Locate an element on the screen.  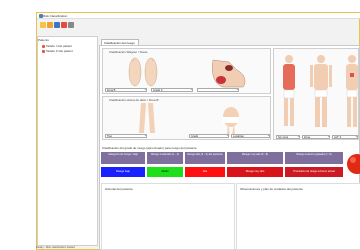
risk-header-3: Riesgo alto (4 - 6) del paciente is located at coordinates (205, 158).